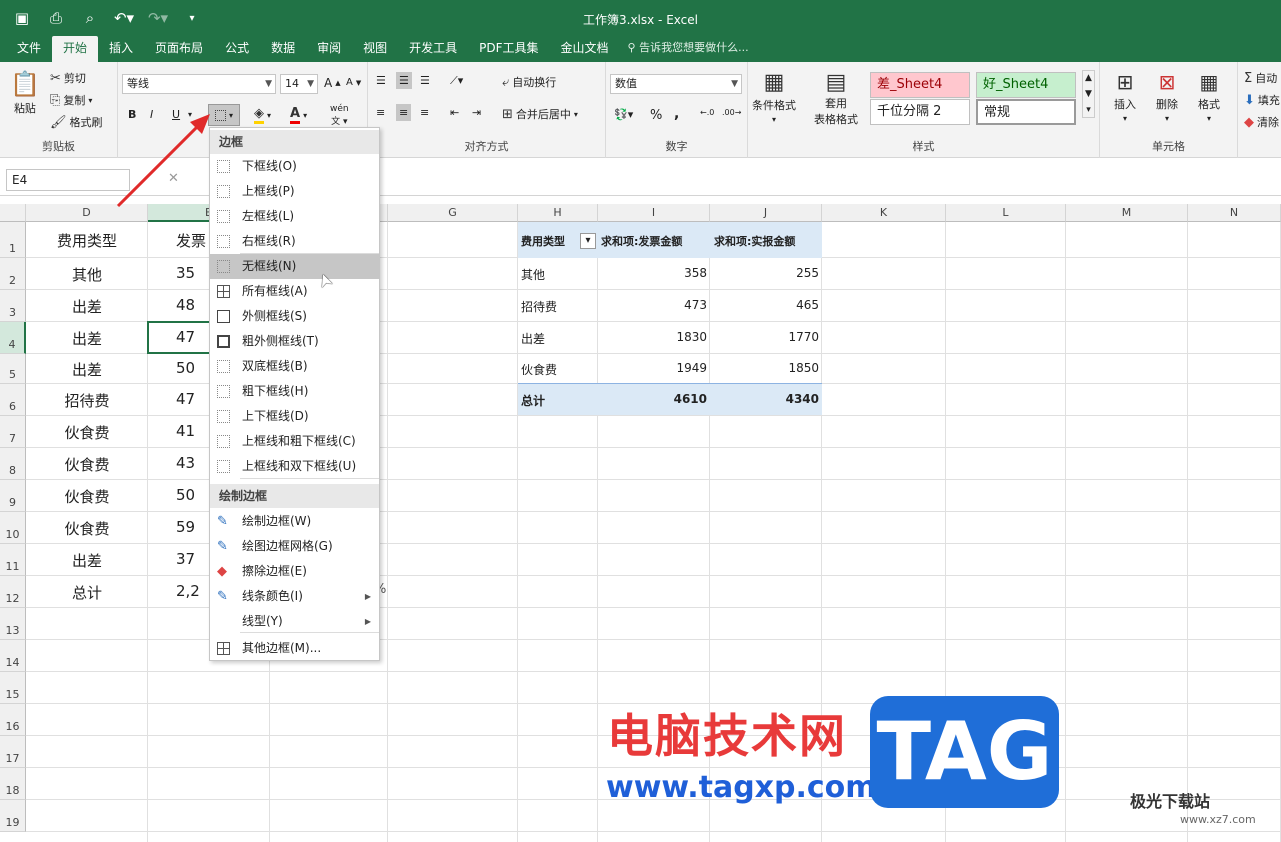 The image size is (1281, 842). I want to click on autosum-button: Σ 自动, so click(1260, 78).